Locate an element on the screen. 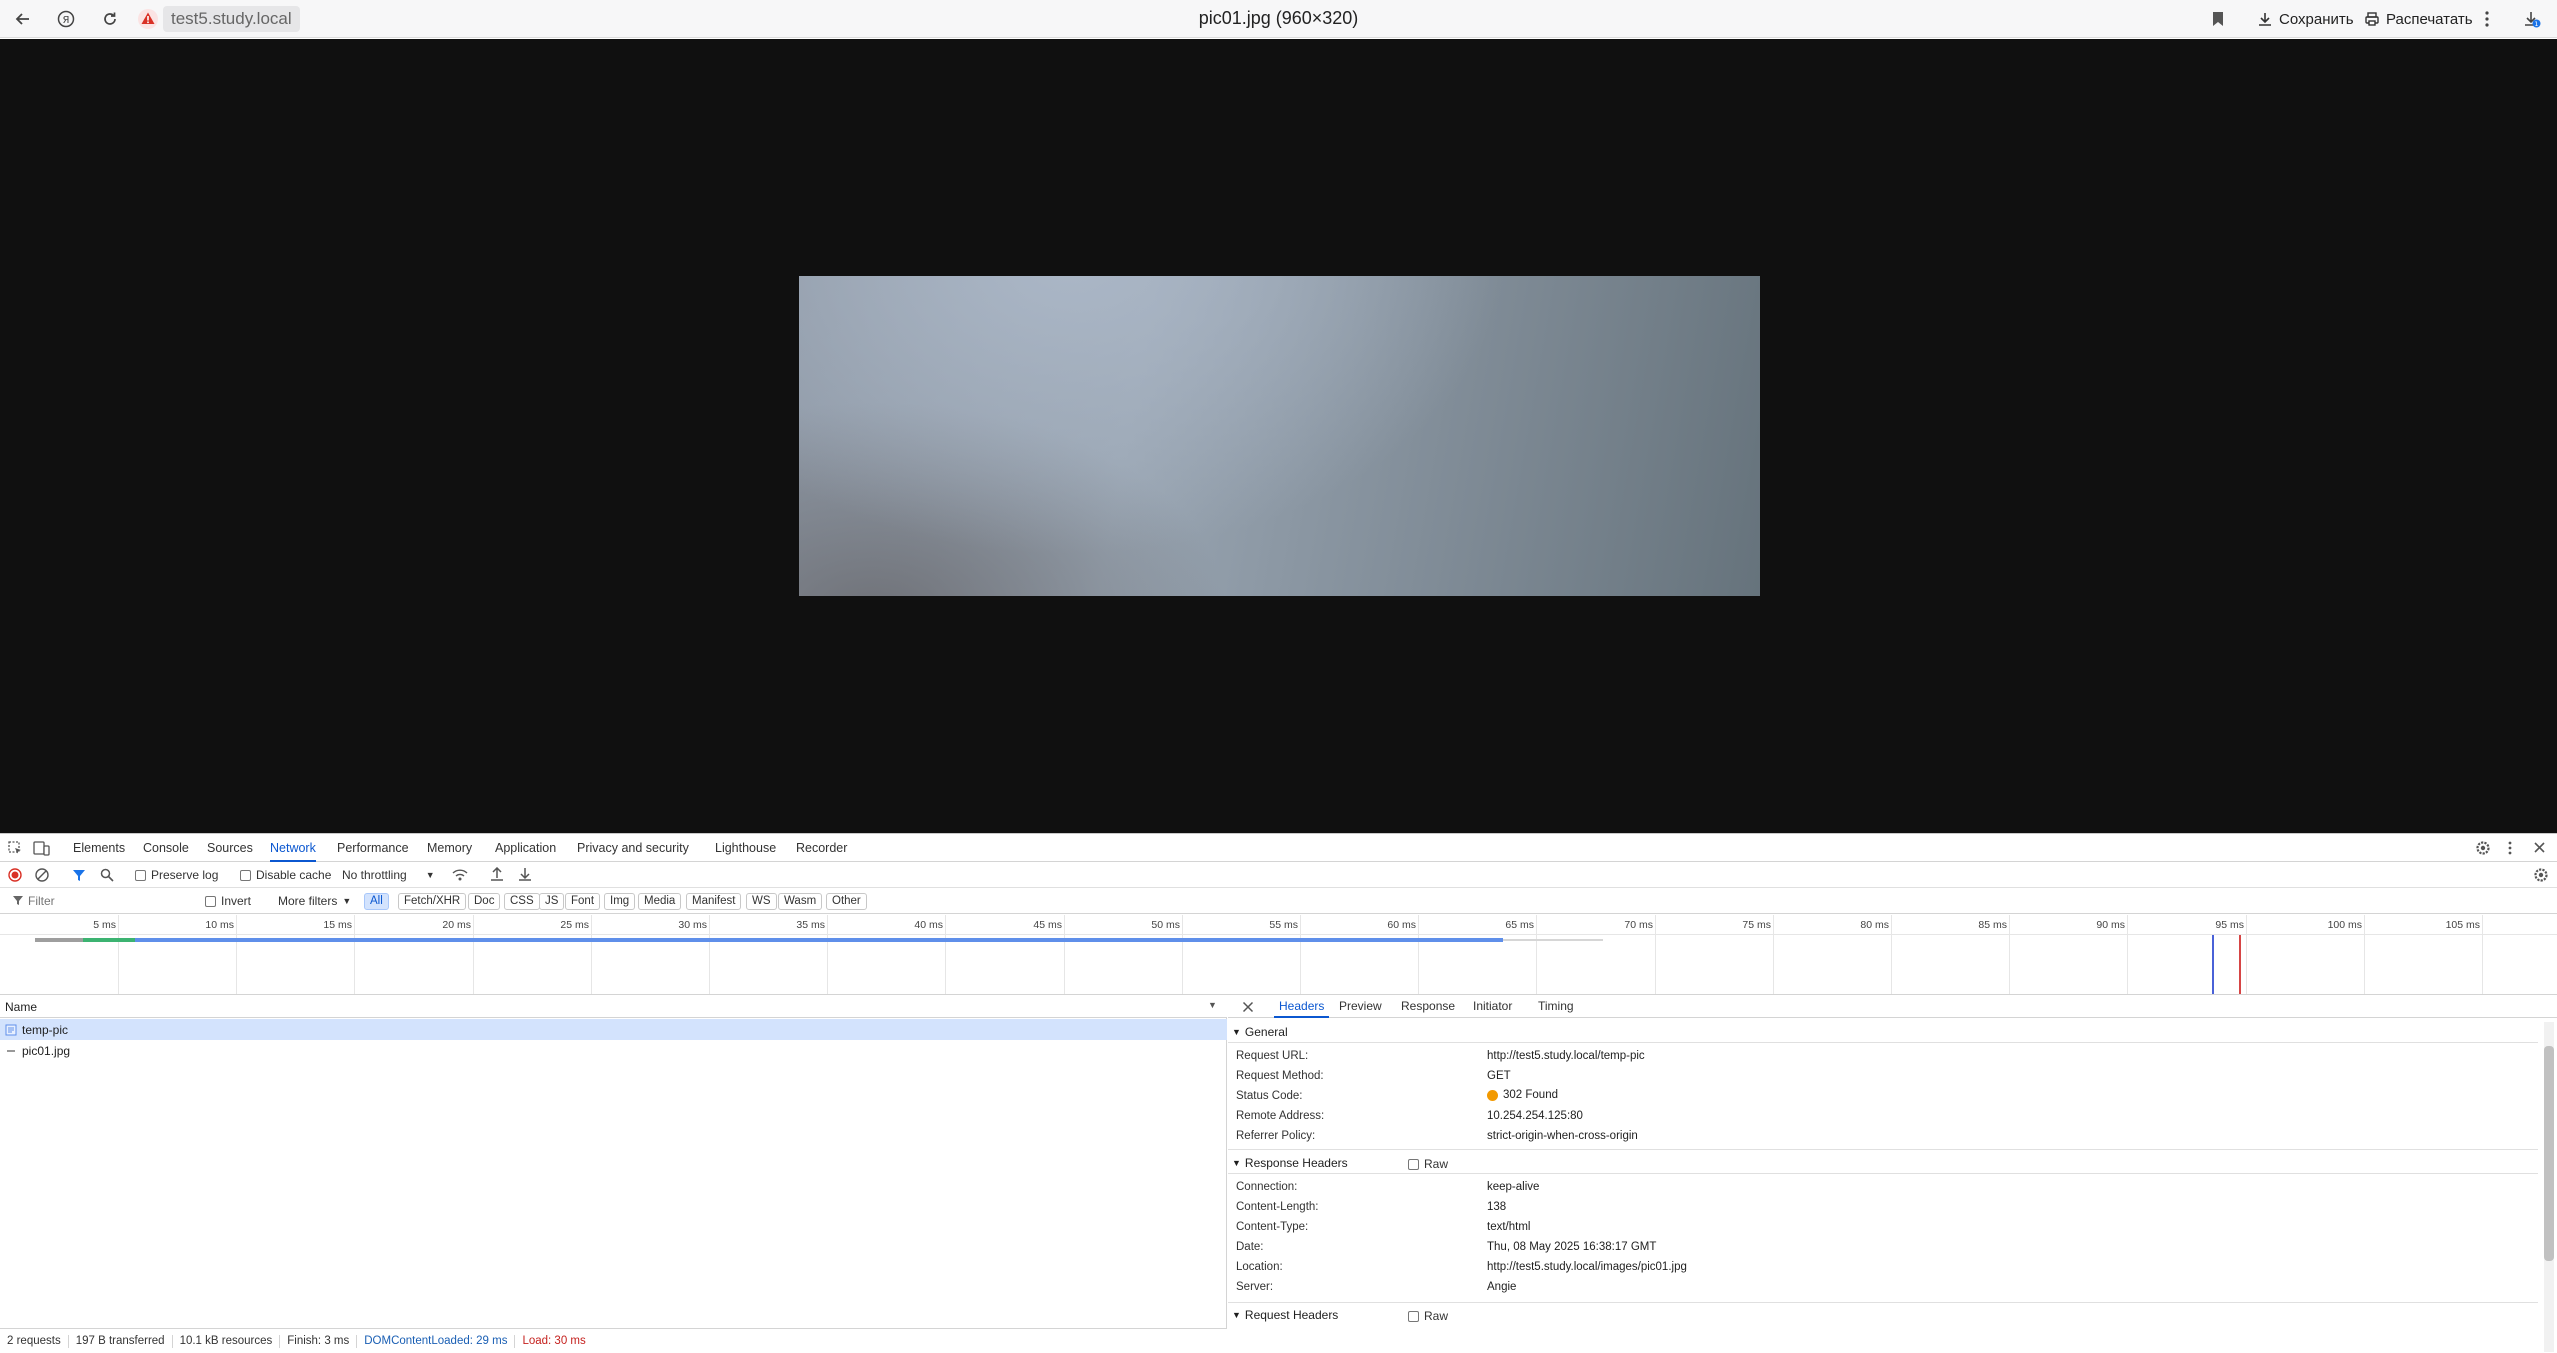 The image size is (2557, 1353). header-value: Angie is located at coordinates (1502, 1287).